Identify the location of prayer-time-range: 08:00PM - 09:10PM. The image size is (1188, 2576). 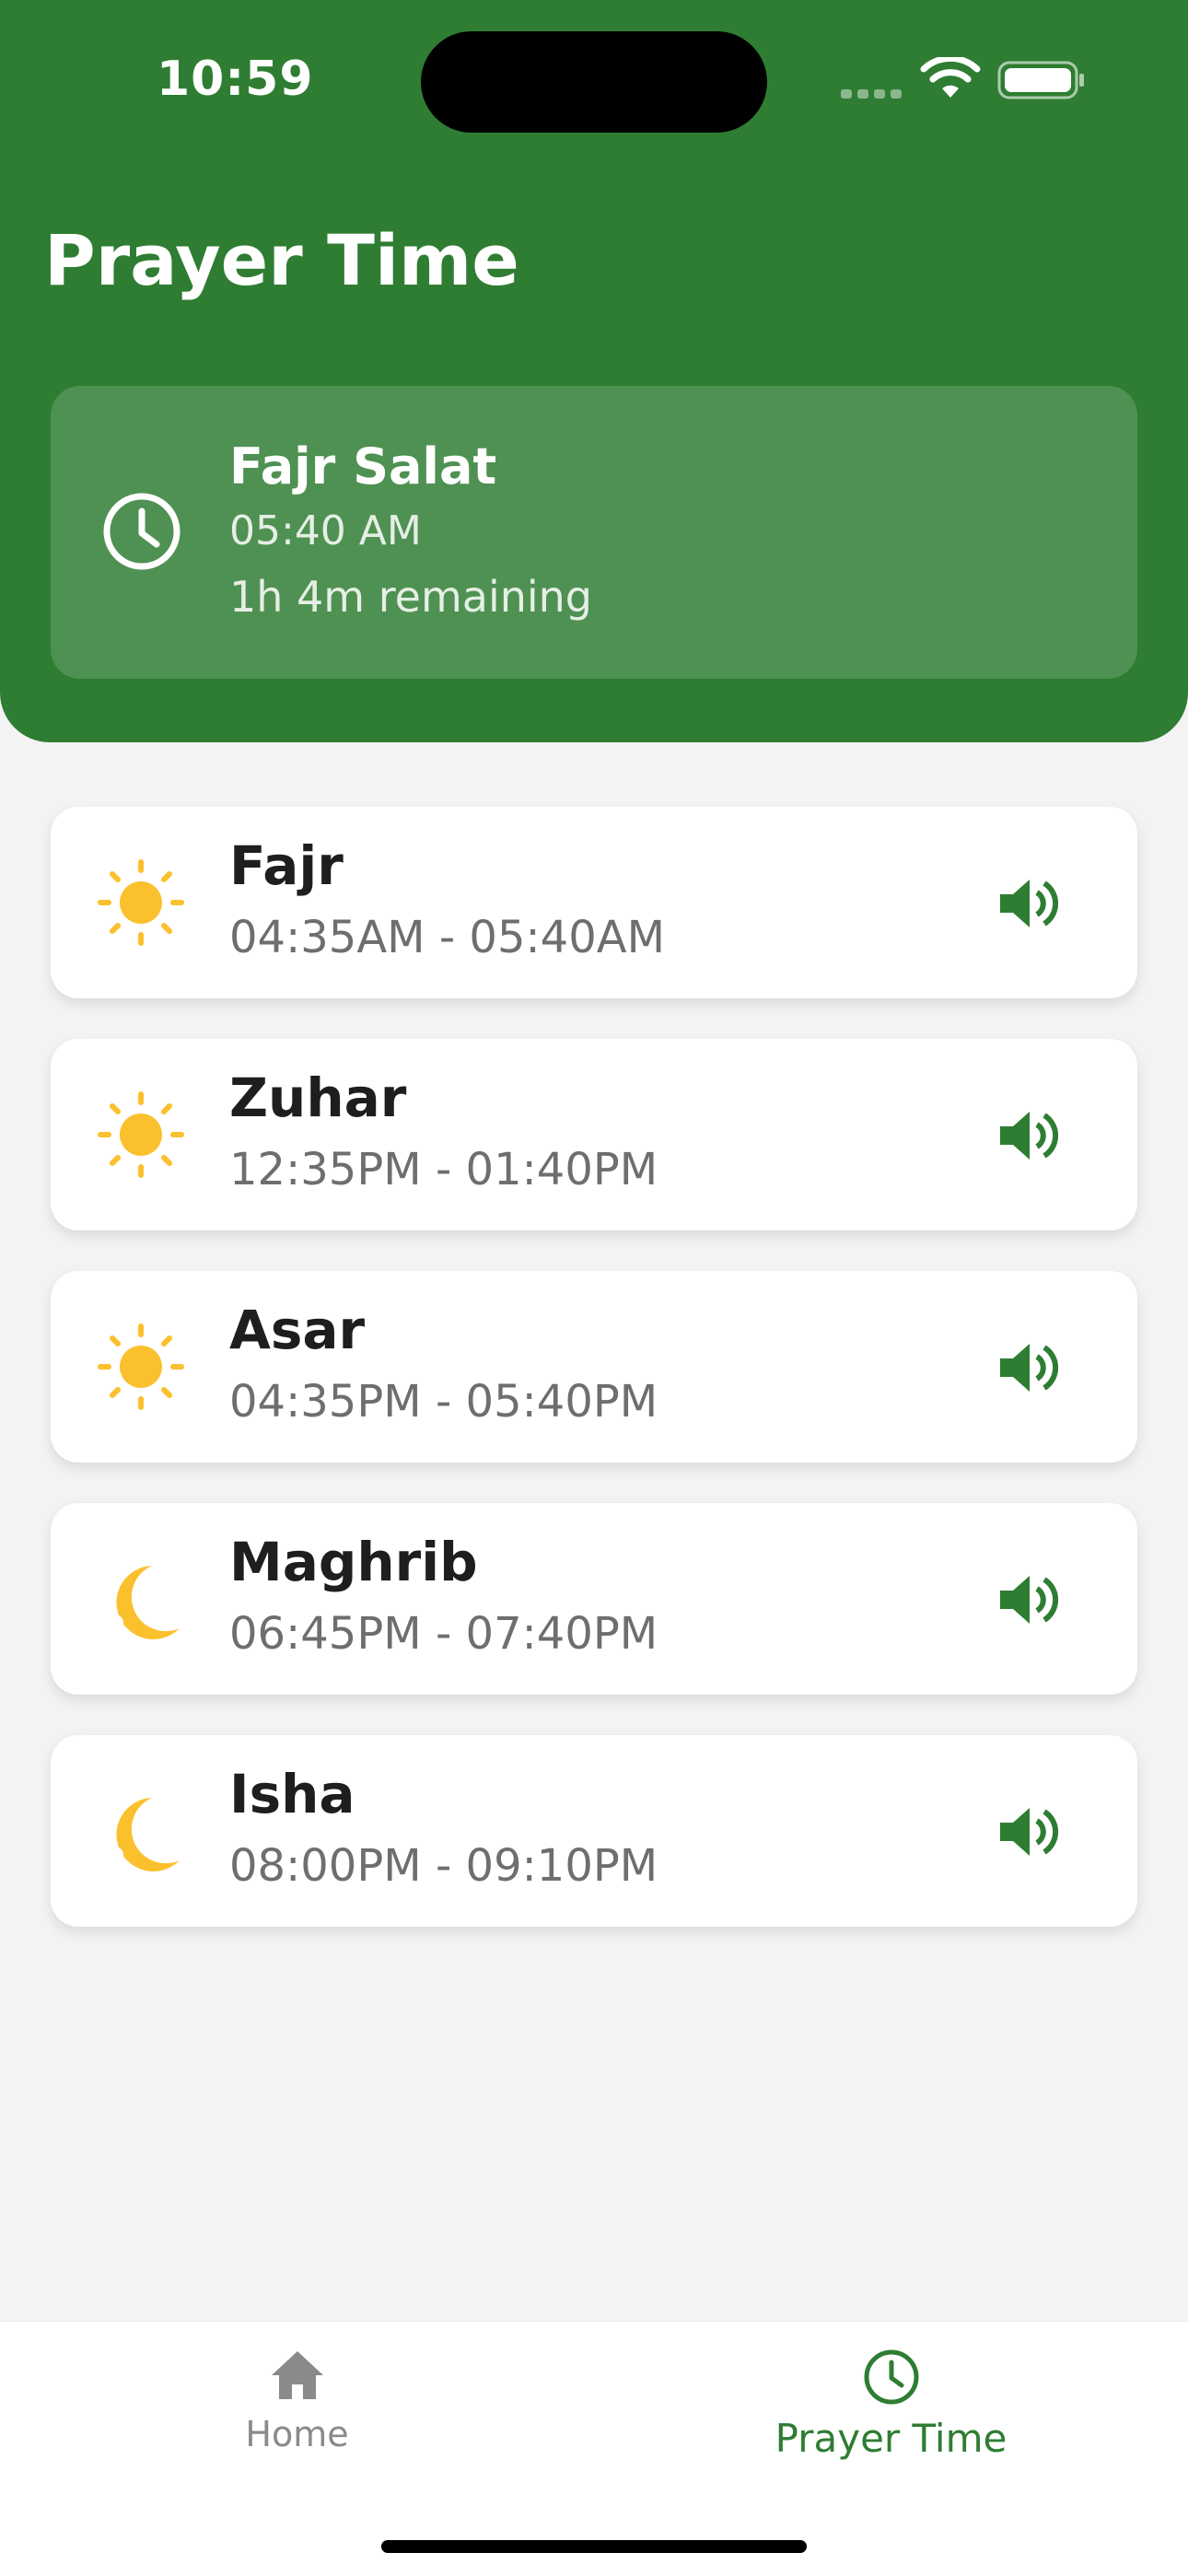
(444, 1866).